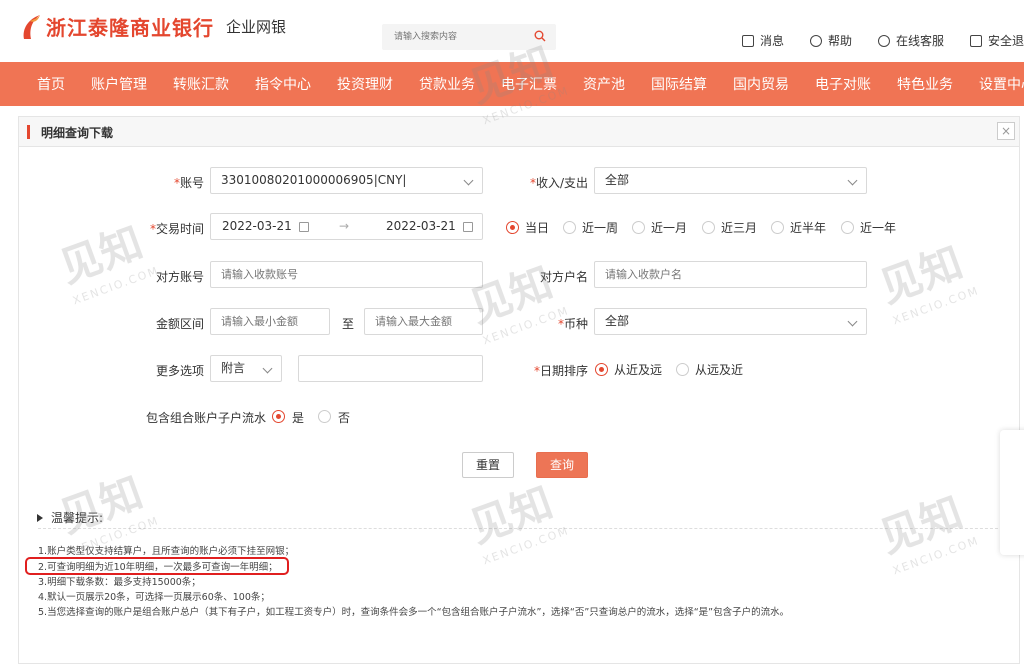 Image resolution: width=1024 pixels, height=672 pixels. Describe the element at coordinates (488, 465) in the screenshot. I see `reset-button: 重置` at that location.